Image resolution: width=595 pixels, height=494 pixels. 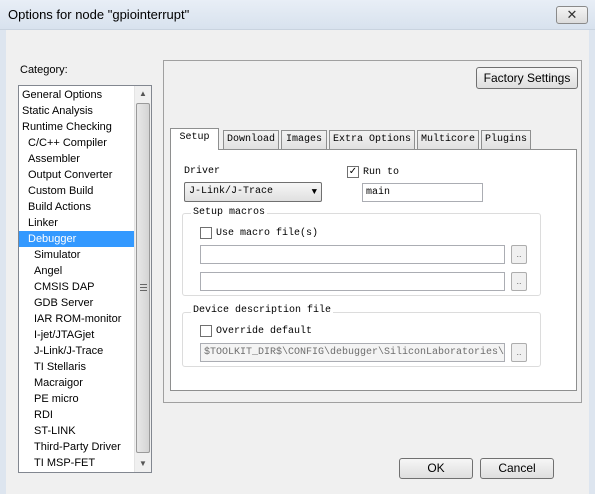 I want to click on category-item: GDB Server, so click(x=77, y=303).